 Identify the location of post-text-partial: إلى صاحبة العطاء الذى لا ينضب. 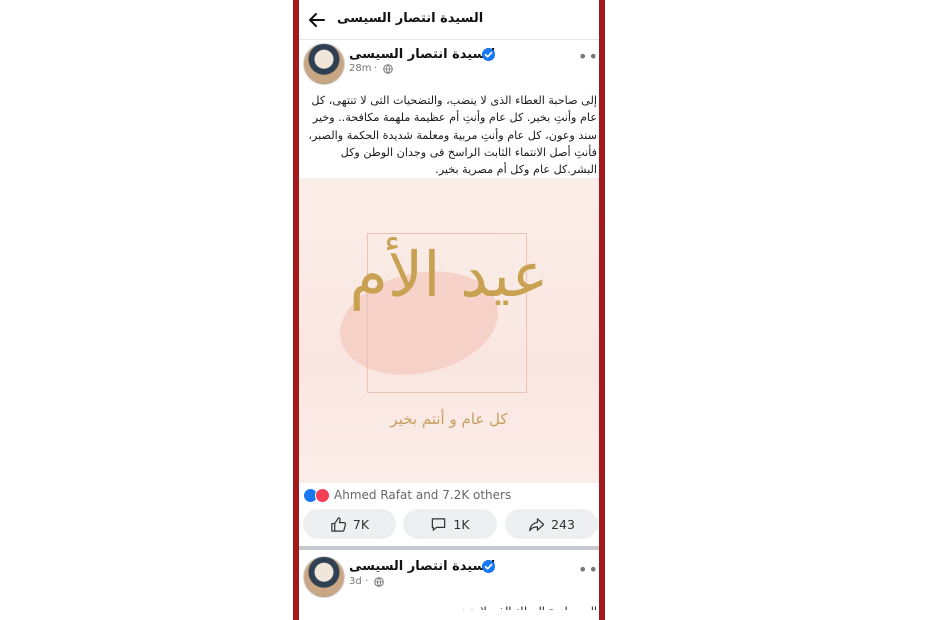
(523, 611).